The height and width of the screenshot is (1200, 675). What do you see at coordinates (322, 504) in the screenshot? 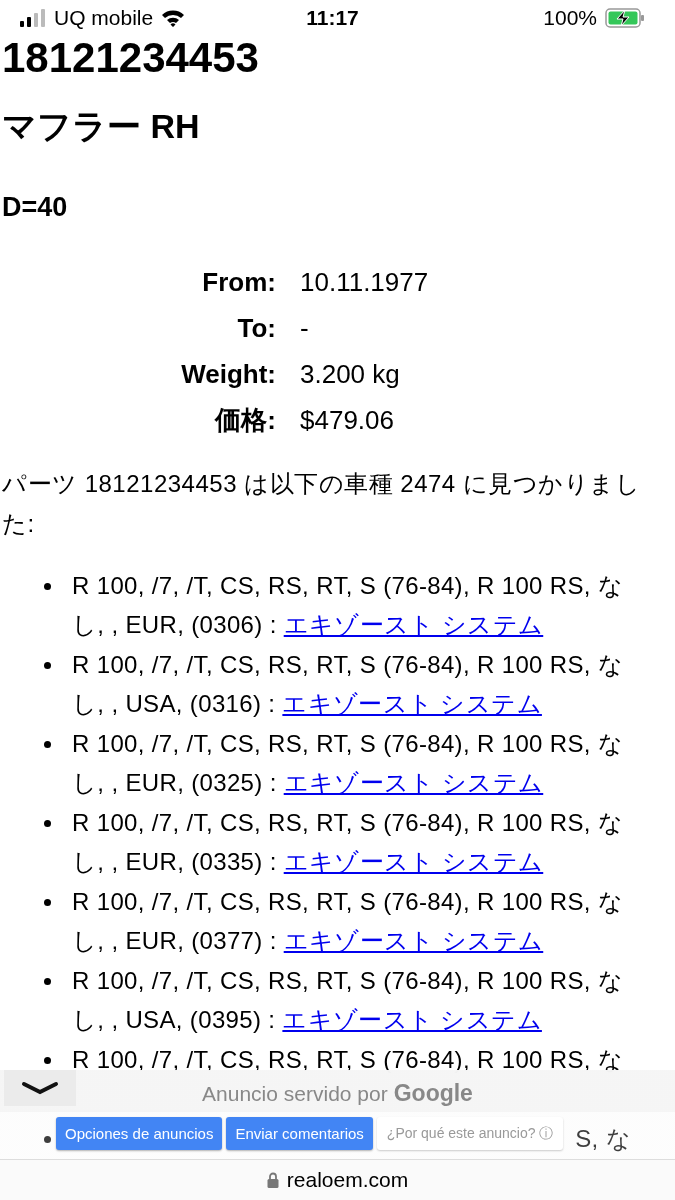
I see `intro-text: パーツ 18121234453 は以下の車種 2474 に見つかりました:` at bounding box center [322, 504].